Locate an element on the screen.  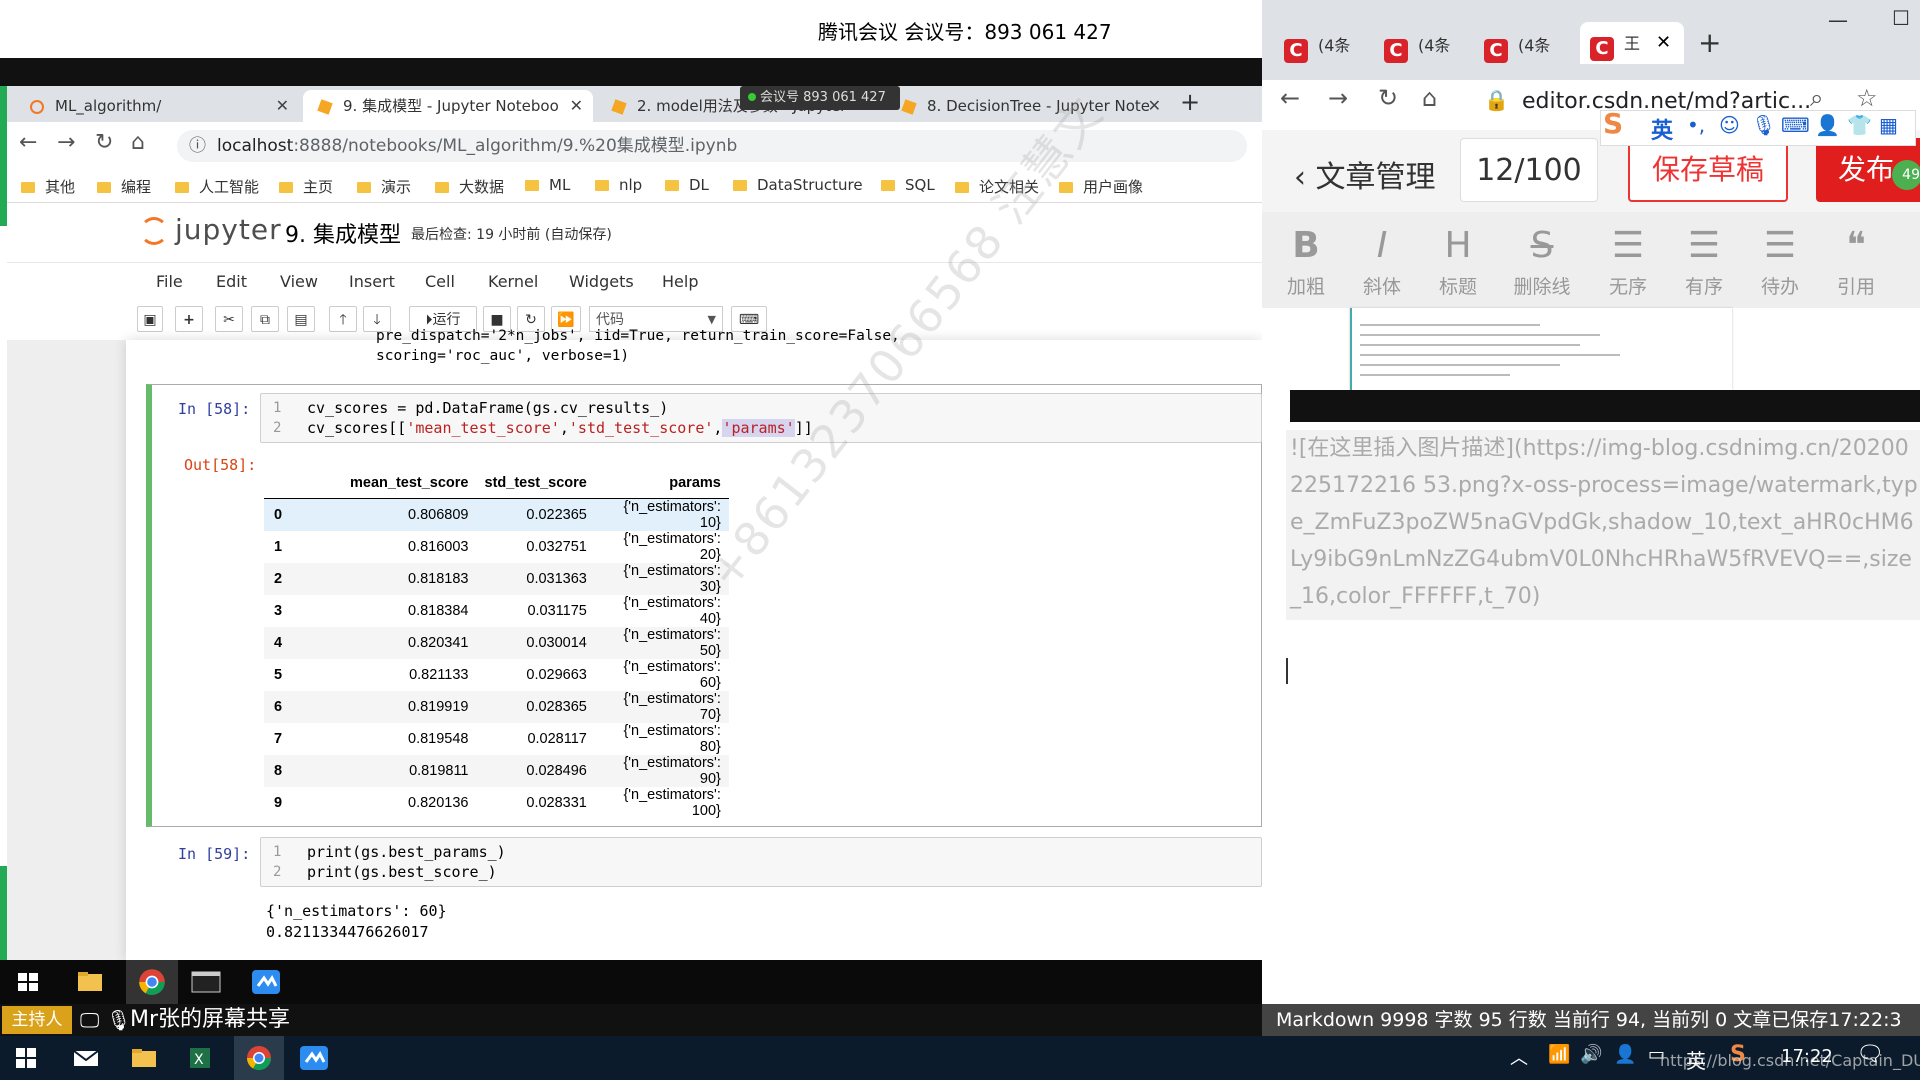
bookmark-item: 用户画像 is located at coordinates (1101, 186).